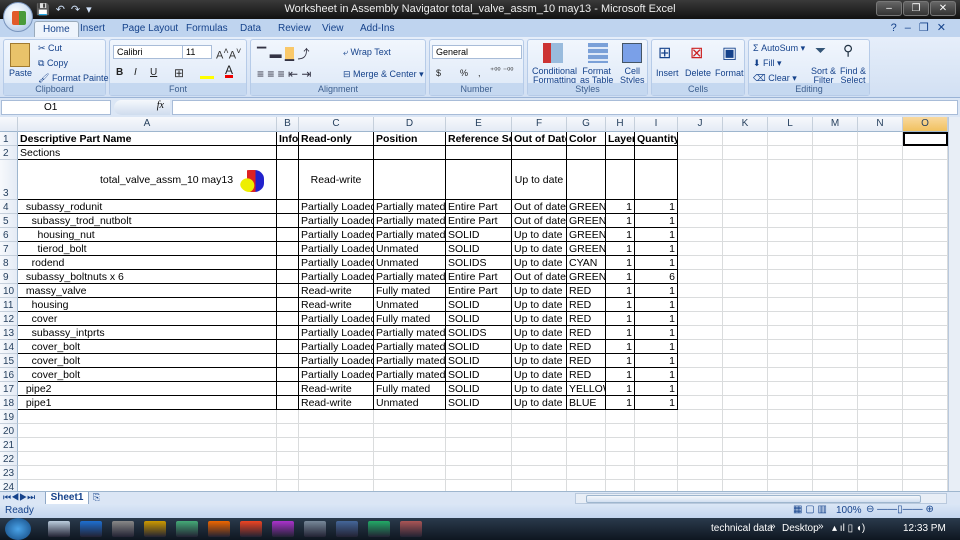  What do you see at coordinates (410, 124) in the screenshot?
I see `column-header-D: D` at bounding box center [410, 124].